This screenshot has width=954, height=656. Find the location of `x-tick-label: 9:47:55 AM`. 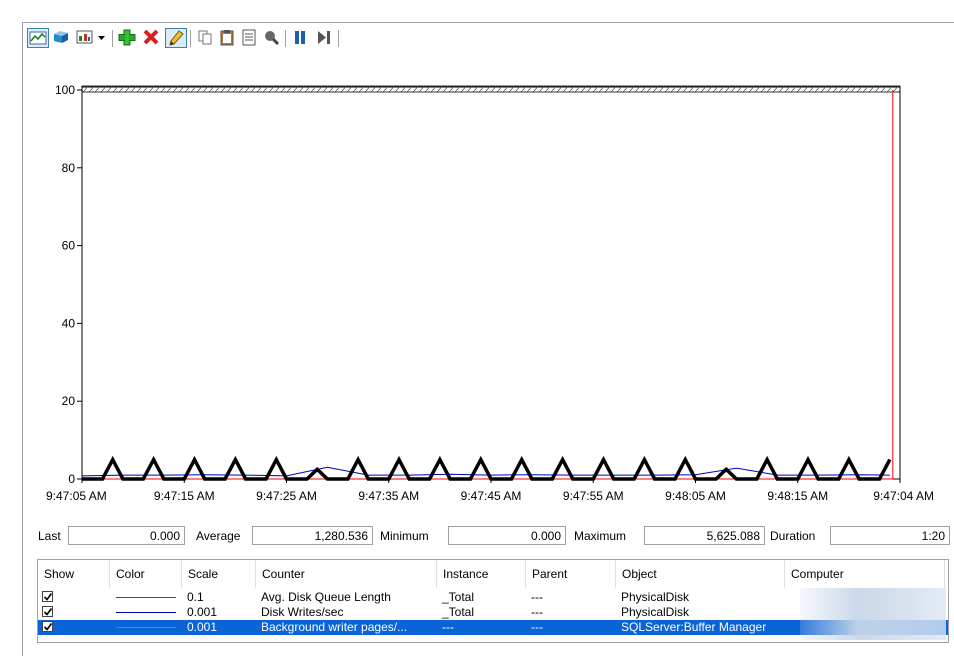

x-tick-label: 9:47:55 AM is located at coordinates (593, 496).